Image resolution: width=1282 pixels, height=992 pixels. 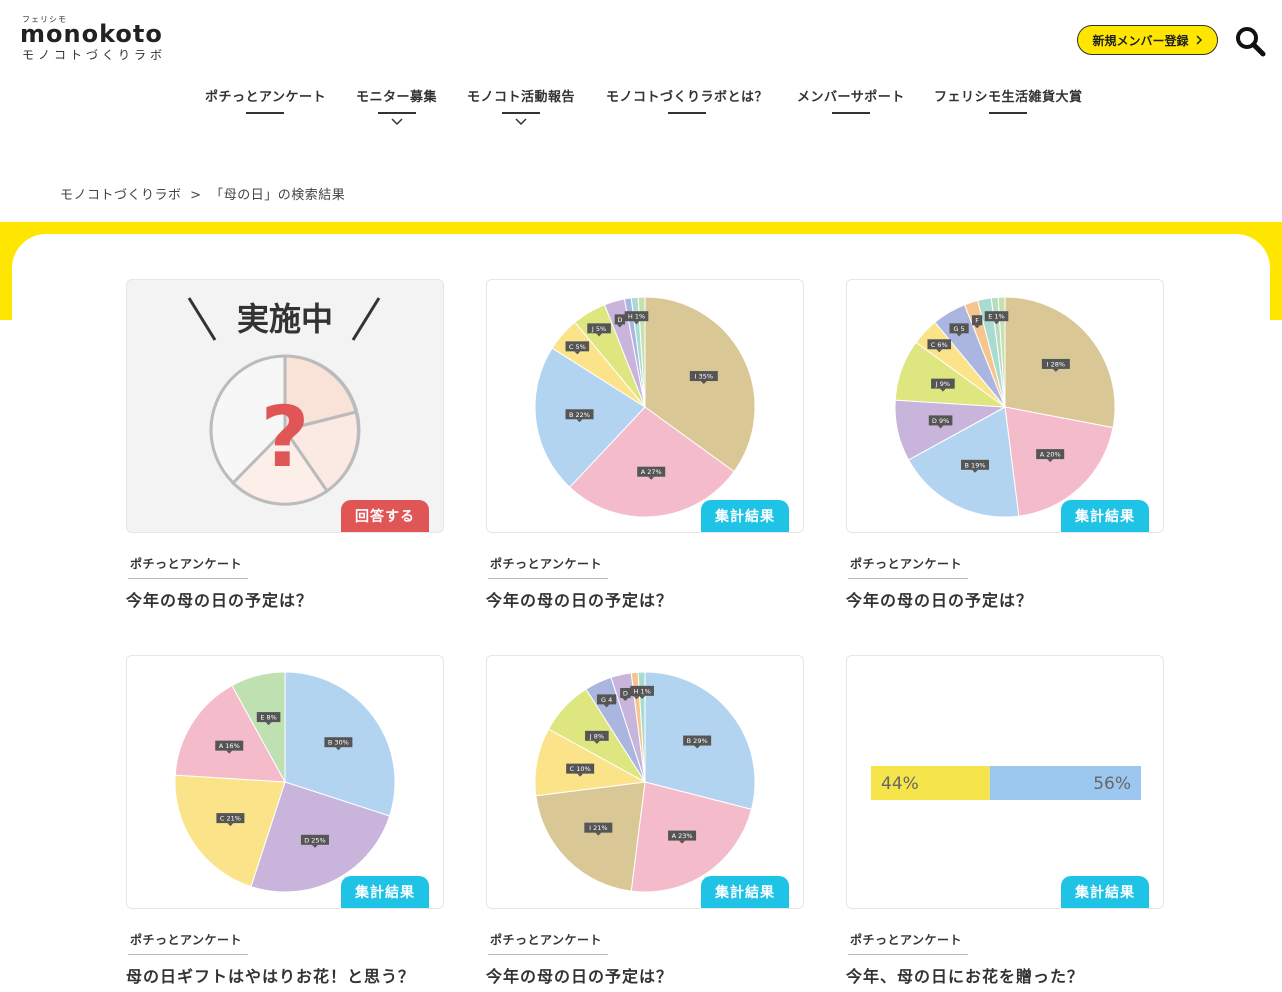 I want to click on nav-label: モノコト活動報告, so click(x=521, y=97).